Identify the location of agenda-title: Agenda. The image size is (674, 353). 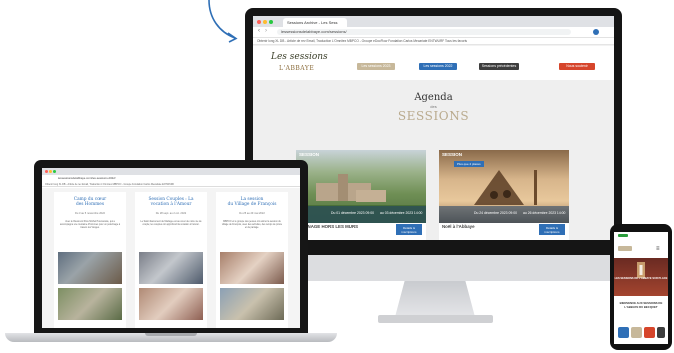
(433, 97).